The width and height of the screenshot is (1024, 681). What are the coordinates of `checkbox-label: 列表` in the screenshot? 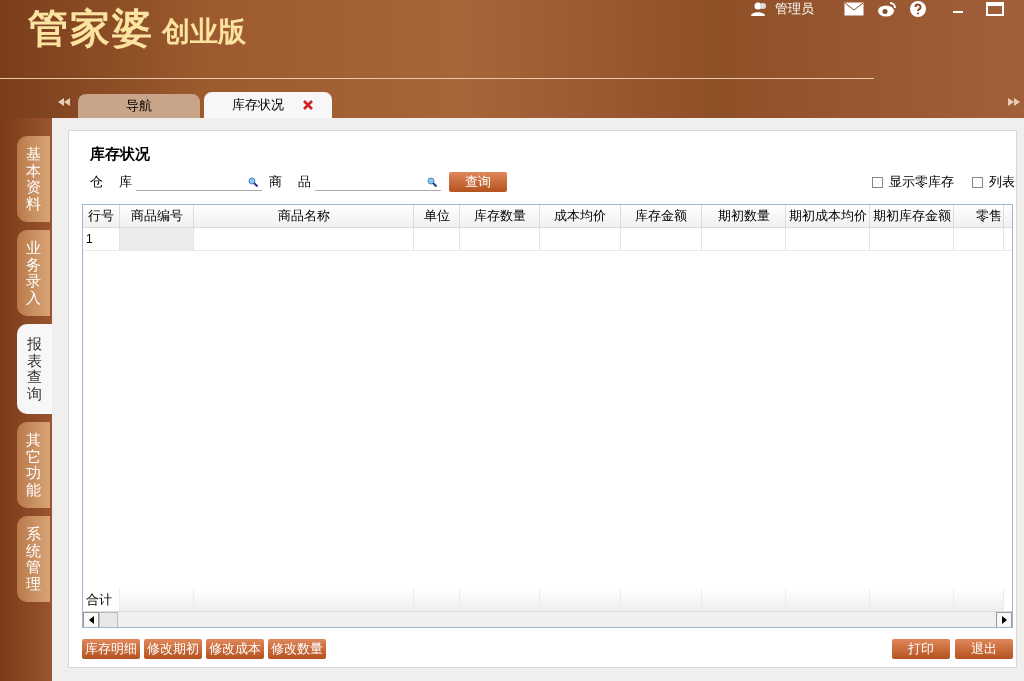 It's located at (1002, 182).